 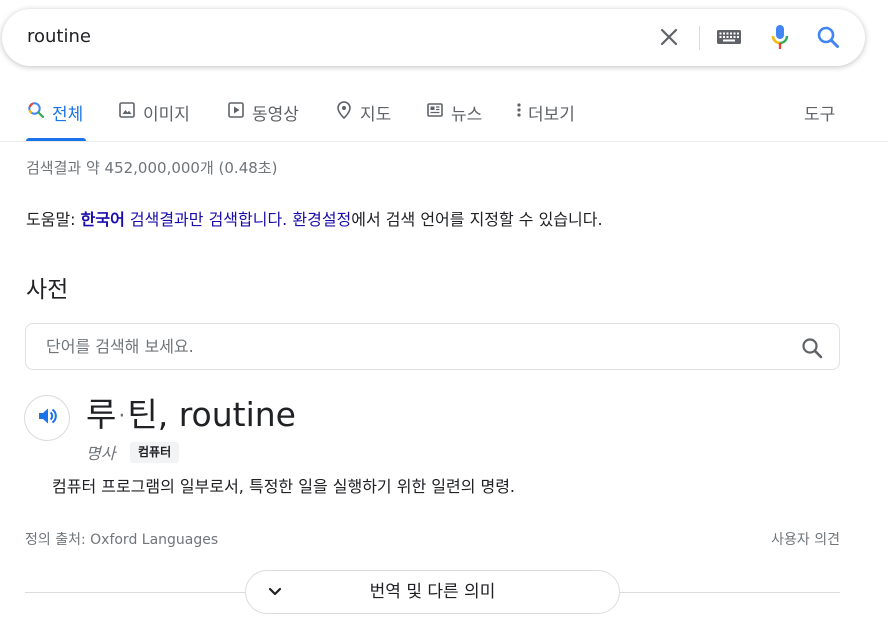 What do you see at coordinates (805, 539) in the screenshot?
I see `feedback-link: 사용자 의견` at bounding box center [805, 539].